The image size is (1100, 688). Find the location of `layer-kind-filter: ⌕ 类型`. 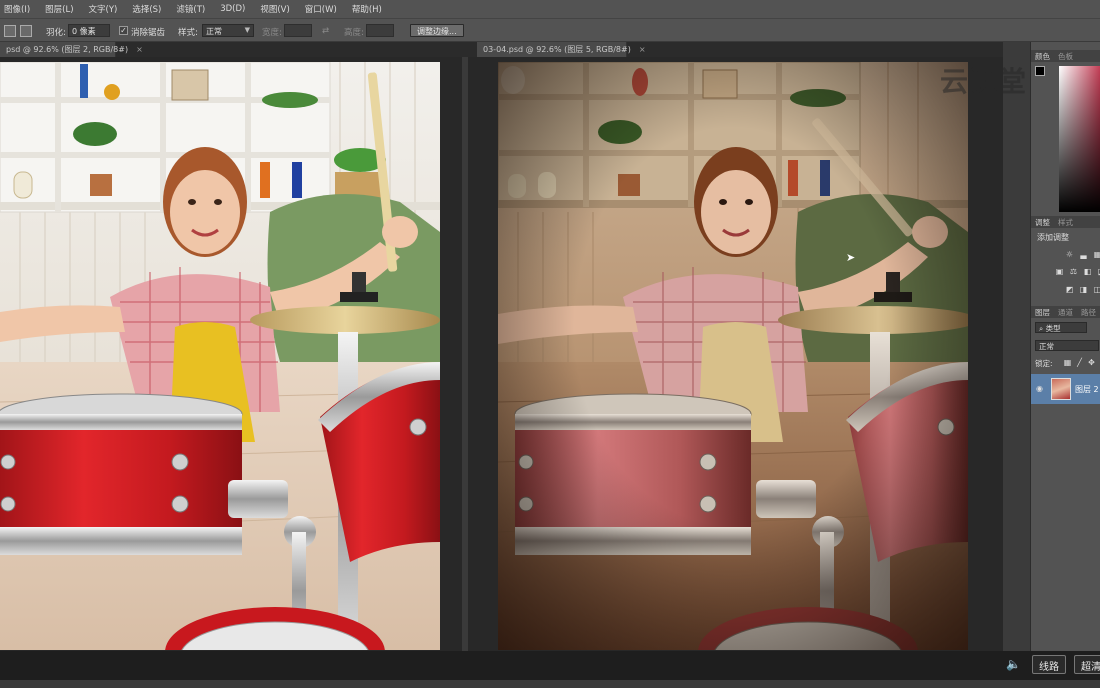

layer-kind-filter: ⌕ 类型 is located at coordinates (1061, 327).